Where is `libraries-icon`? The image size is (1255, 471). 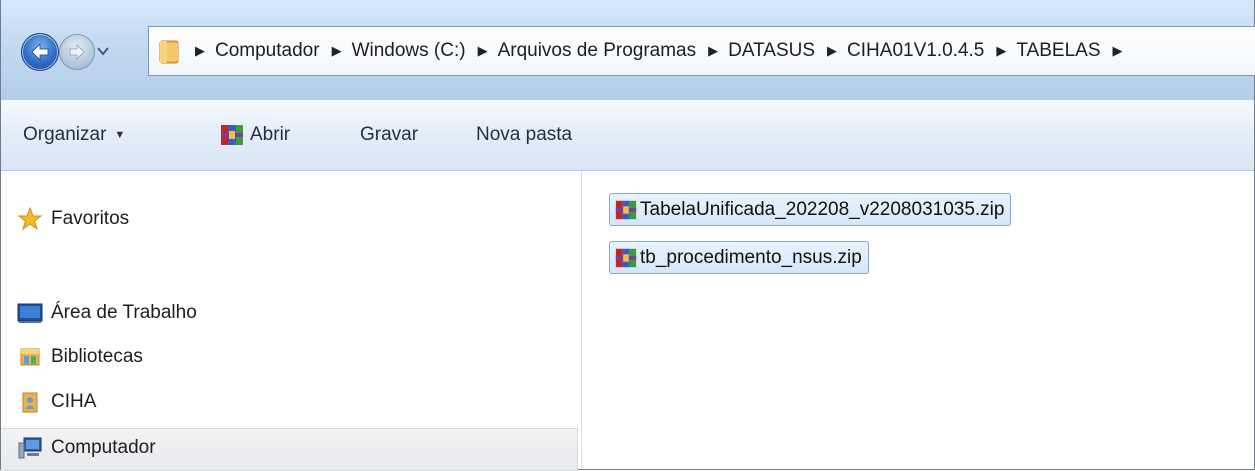
libraries-icon is located at coordinates (30, 357).